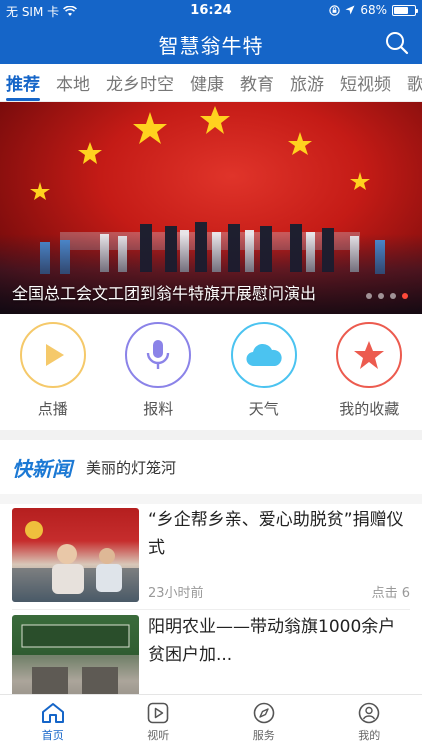  I want to click on news-title: “乡企帮乡亲、爱心助脱贫”捐赠仪式, so click(276, 534).